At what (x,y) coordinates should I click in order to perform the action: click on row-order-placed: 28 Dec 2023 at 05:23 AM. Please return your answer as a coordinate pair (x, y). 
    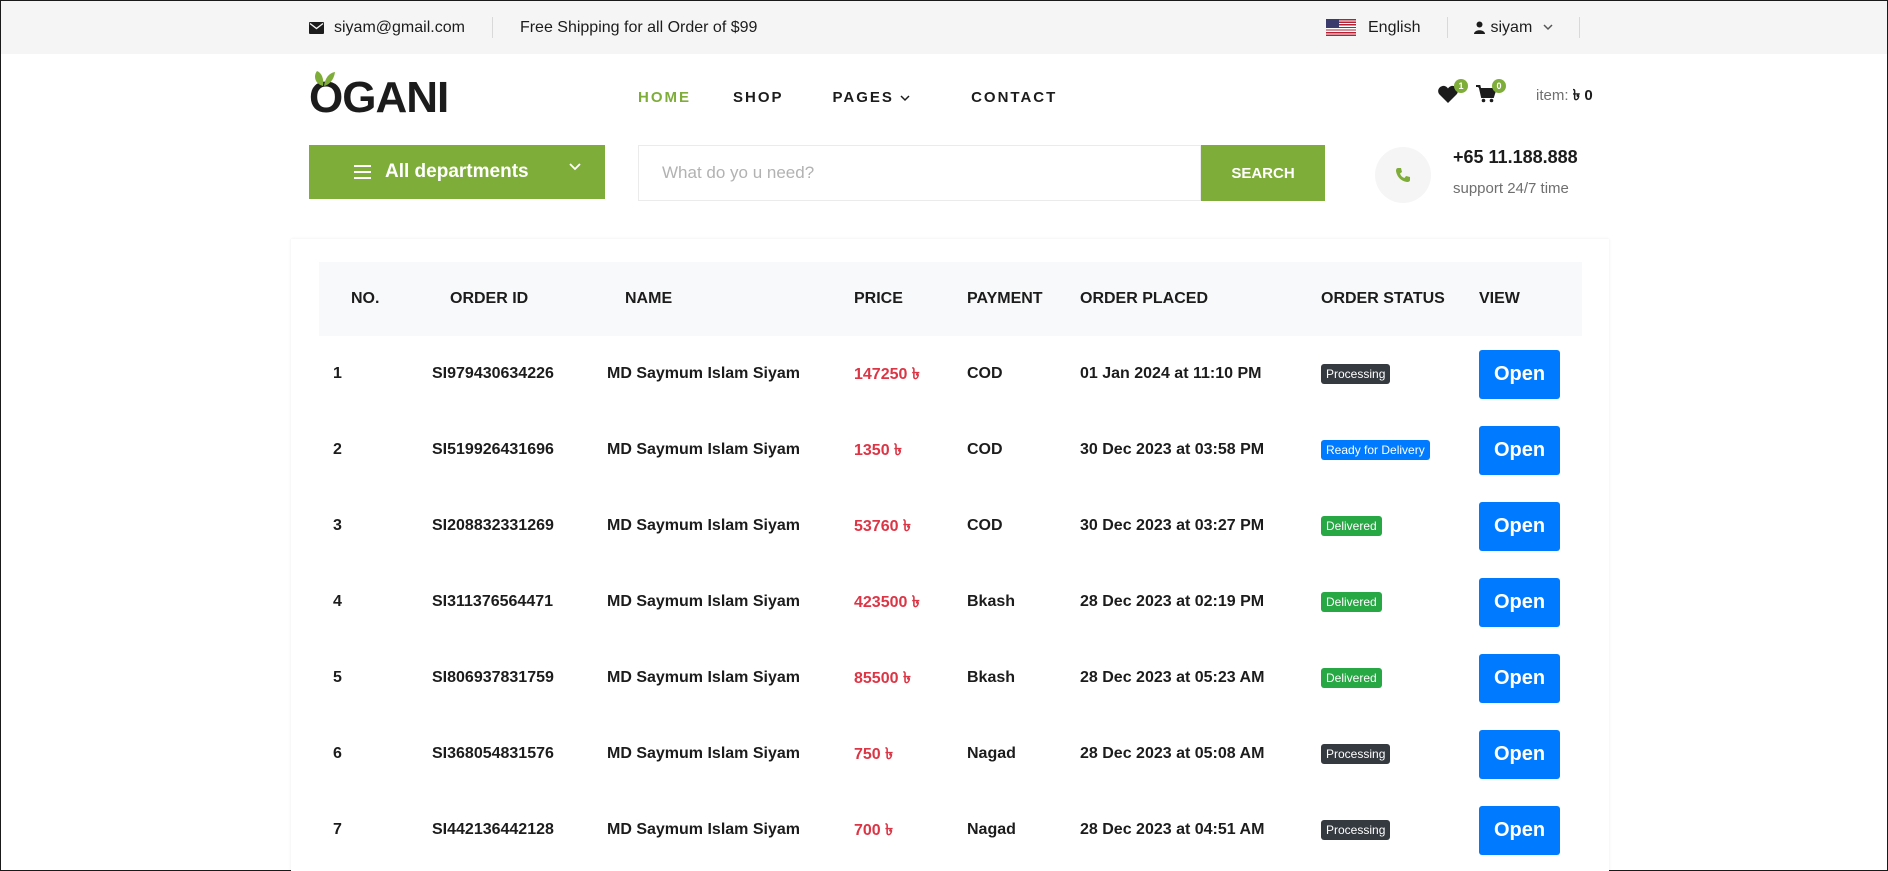
    Looking at the image, I should click on (1172, 677).